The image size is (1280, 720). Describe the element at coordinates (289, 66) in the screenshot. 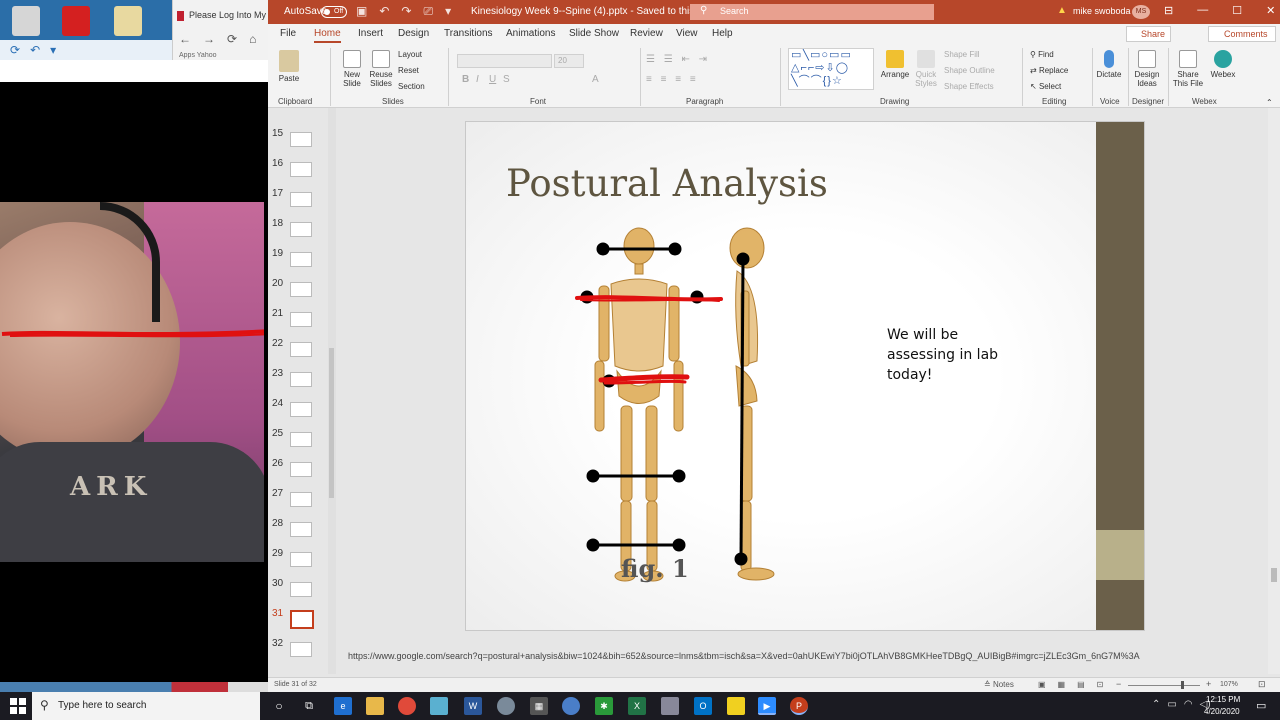

I see `paste-button: Paste` at that location.